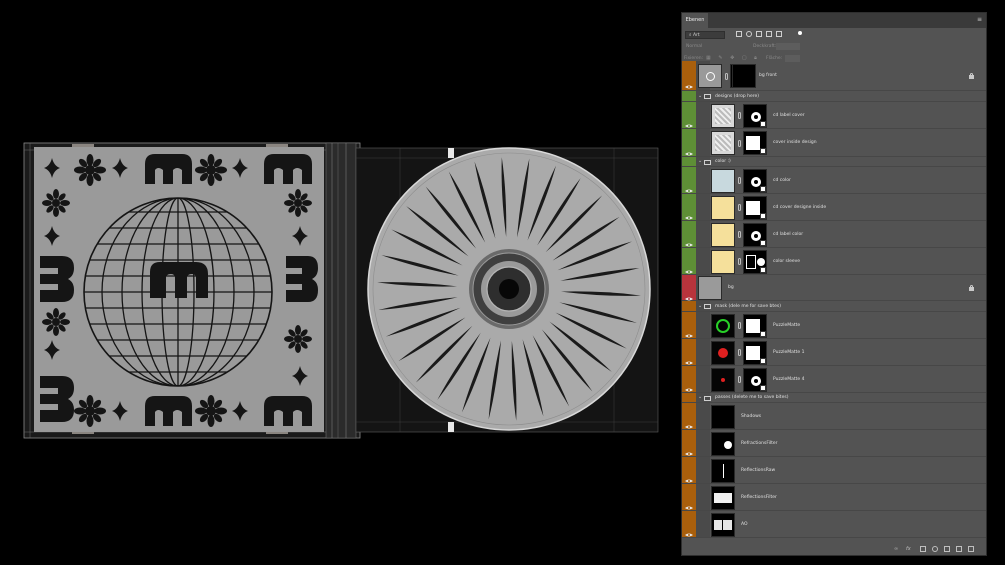 The width and height of the screenshot is (1005, 565). I want to click on new-group-icon, so click(947, 549).